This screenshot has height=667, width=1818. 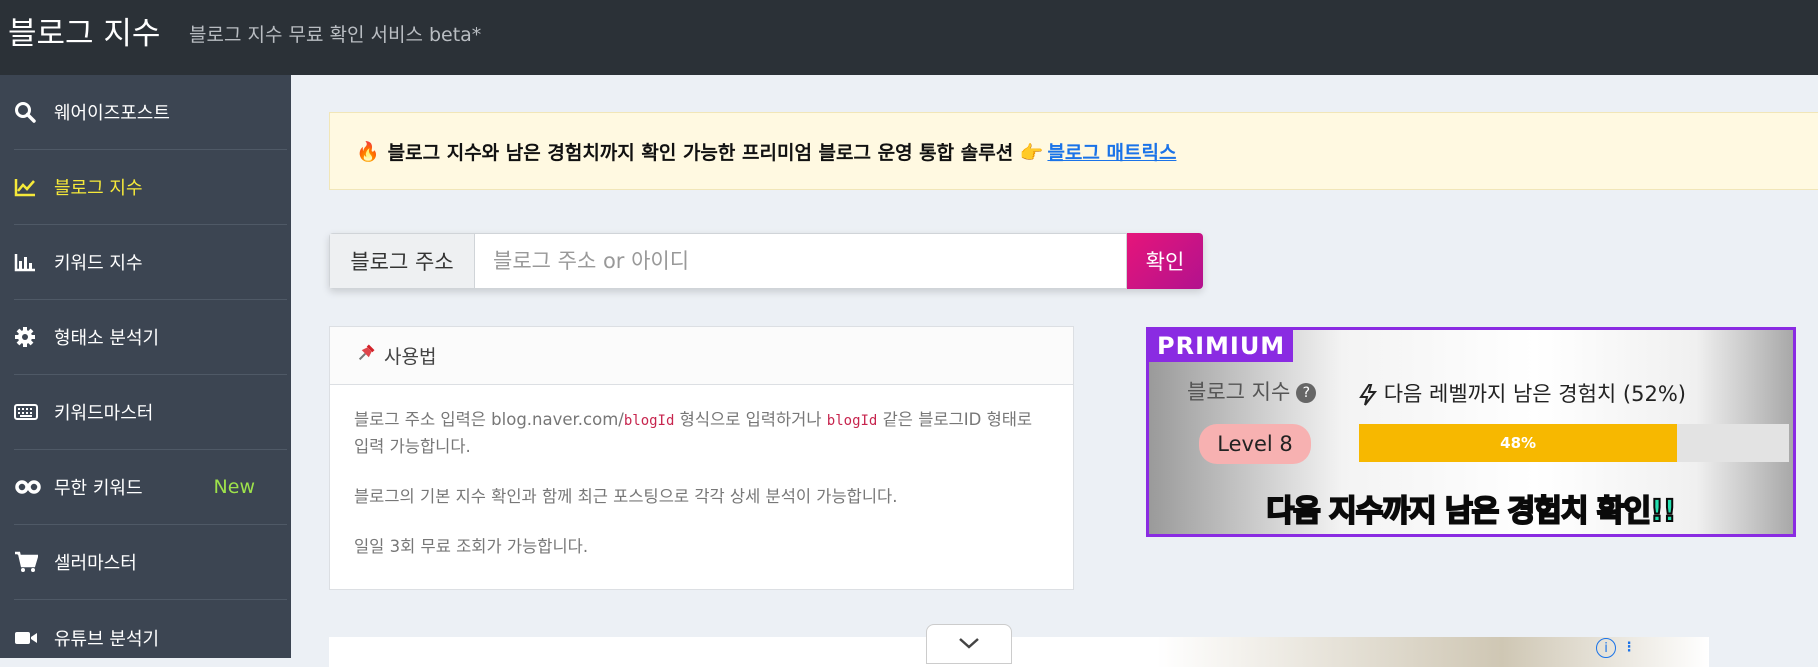 What do you see at coordinates (34, 337) in the screenshot?
I see `gear-icon` at bounding box center [34, 337].